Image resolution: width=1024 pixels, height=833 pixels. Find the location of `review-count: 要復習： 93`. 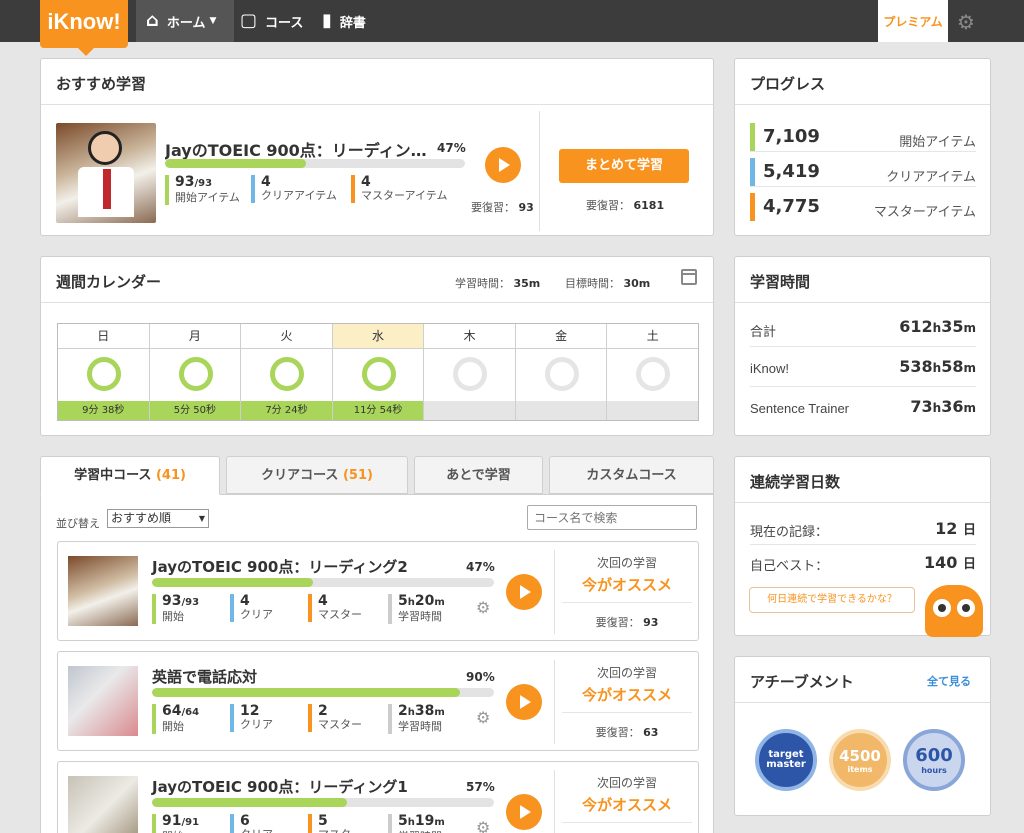

review-count: 要復習： 93 is located at coordinates (502, 207).